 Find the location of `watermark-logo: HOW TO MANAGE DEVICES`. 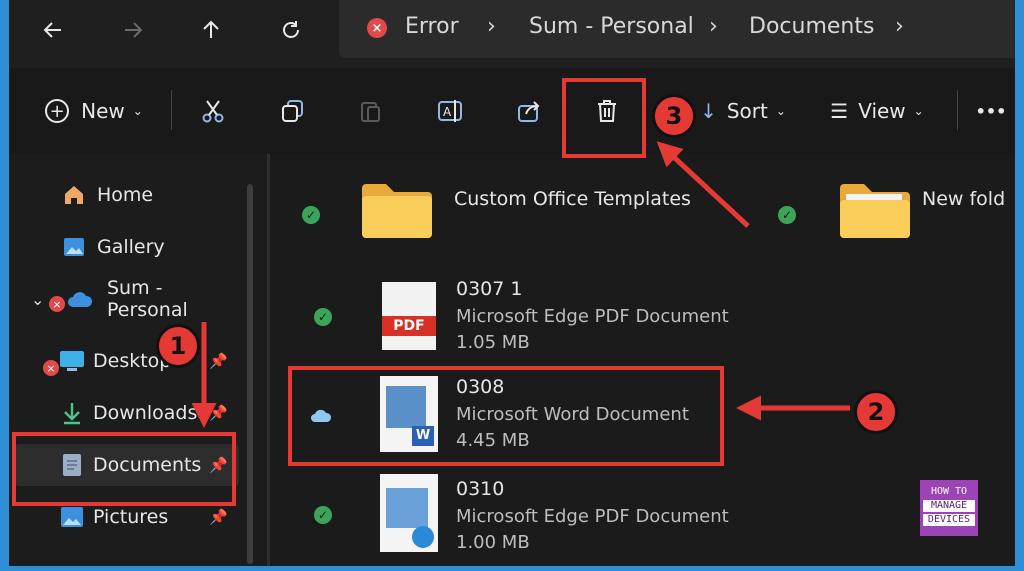

watermark-logo: HOW TO MANAGE DEVICES is located at coordinates (949, 508).